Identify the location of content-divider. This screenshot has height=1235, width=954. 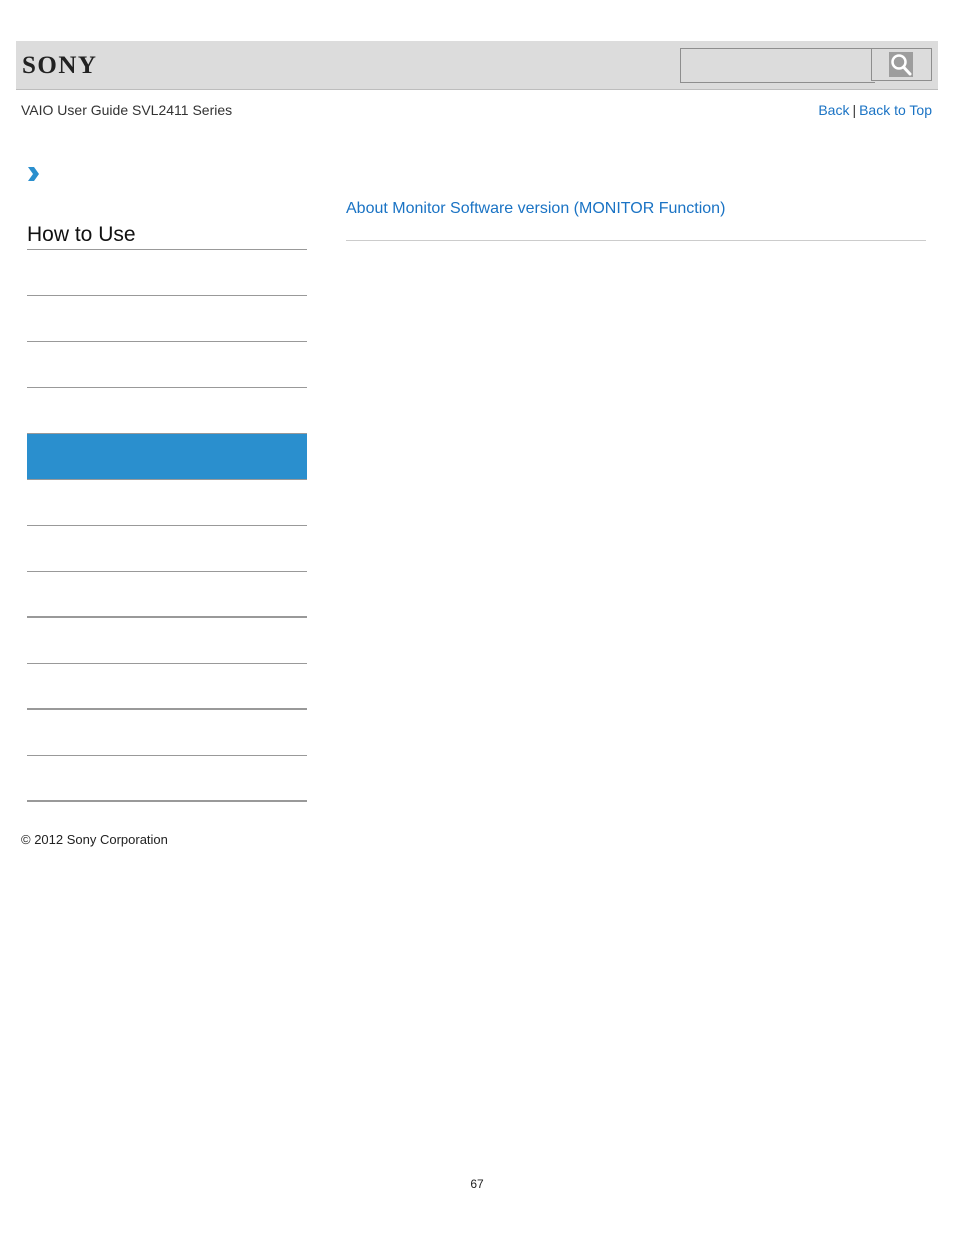
(636, 240).